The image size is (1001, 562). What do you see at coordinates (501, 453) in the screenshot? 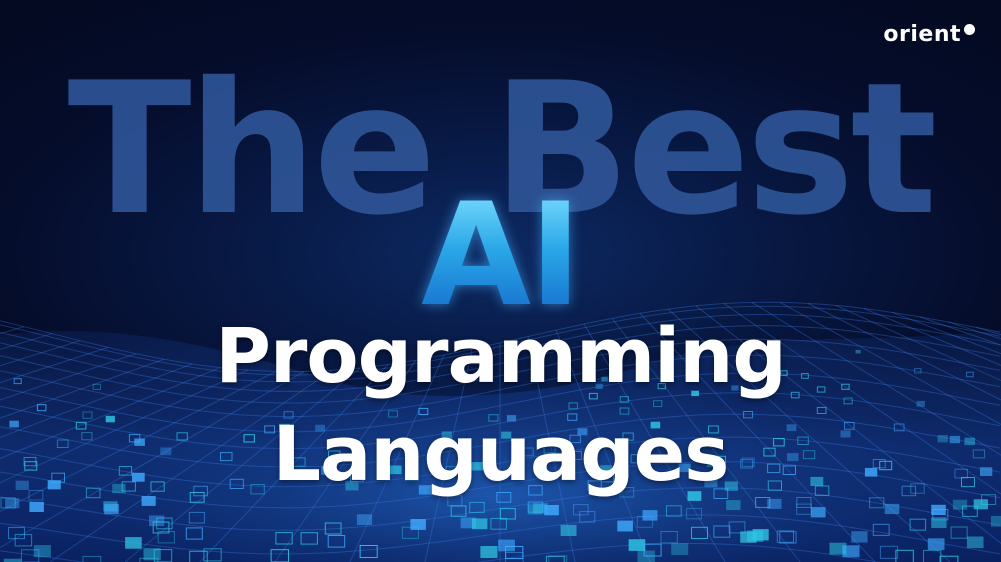
I see `headline-languages: Languages` at bounding box center [501, 453].